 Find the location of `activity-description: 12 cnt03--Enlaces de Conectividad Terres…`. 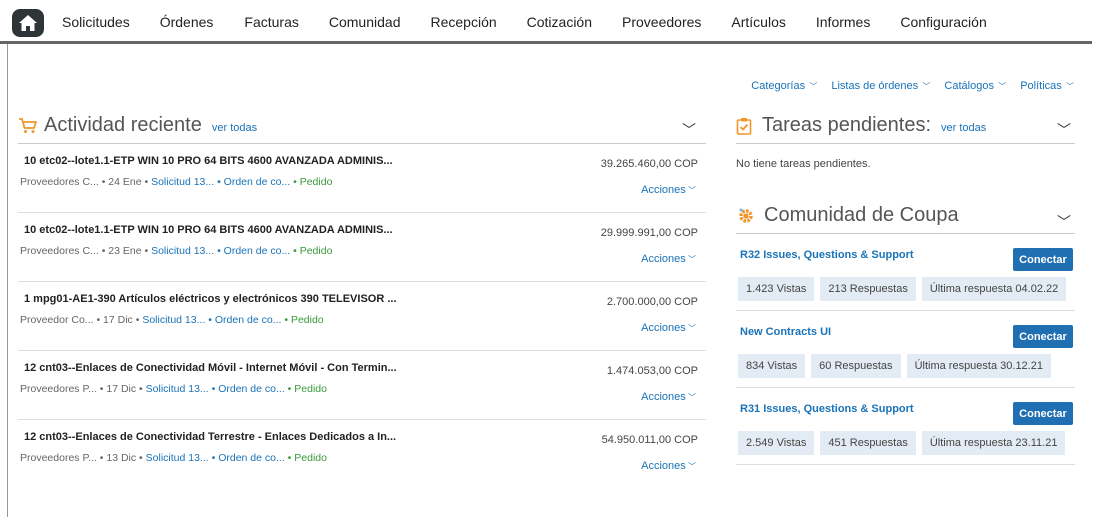

activity-description: 12 cnt03--Enlaces de Conectividad Terres… is located at coordinates (210, 437).